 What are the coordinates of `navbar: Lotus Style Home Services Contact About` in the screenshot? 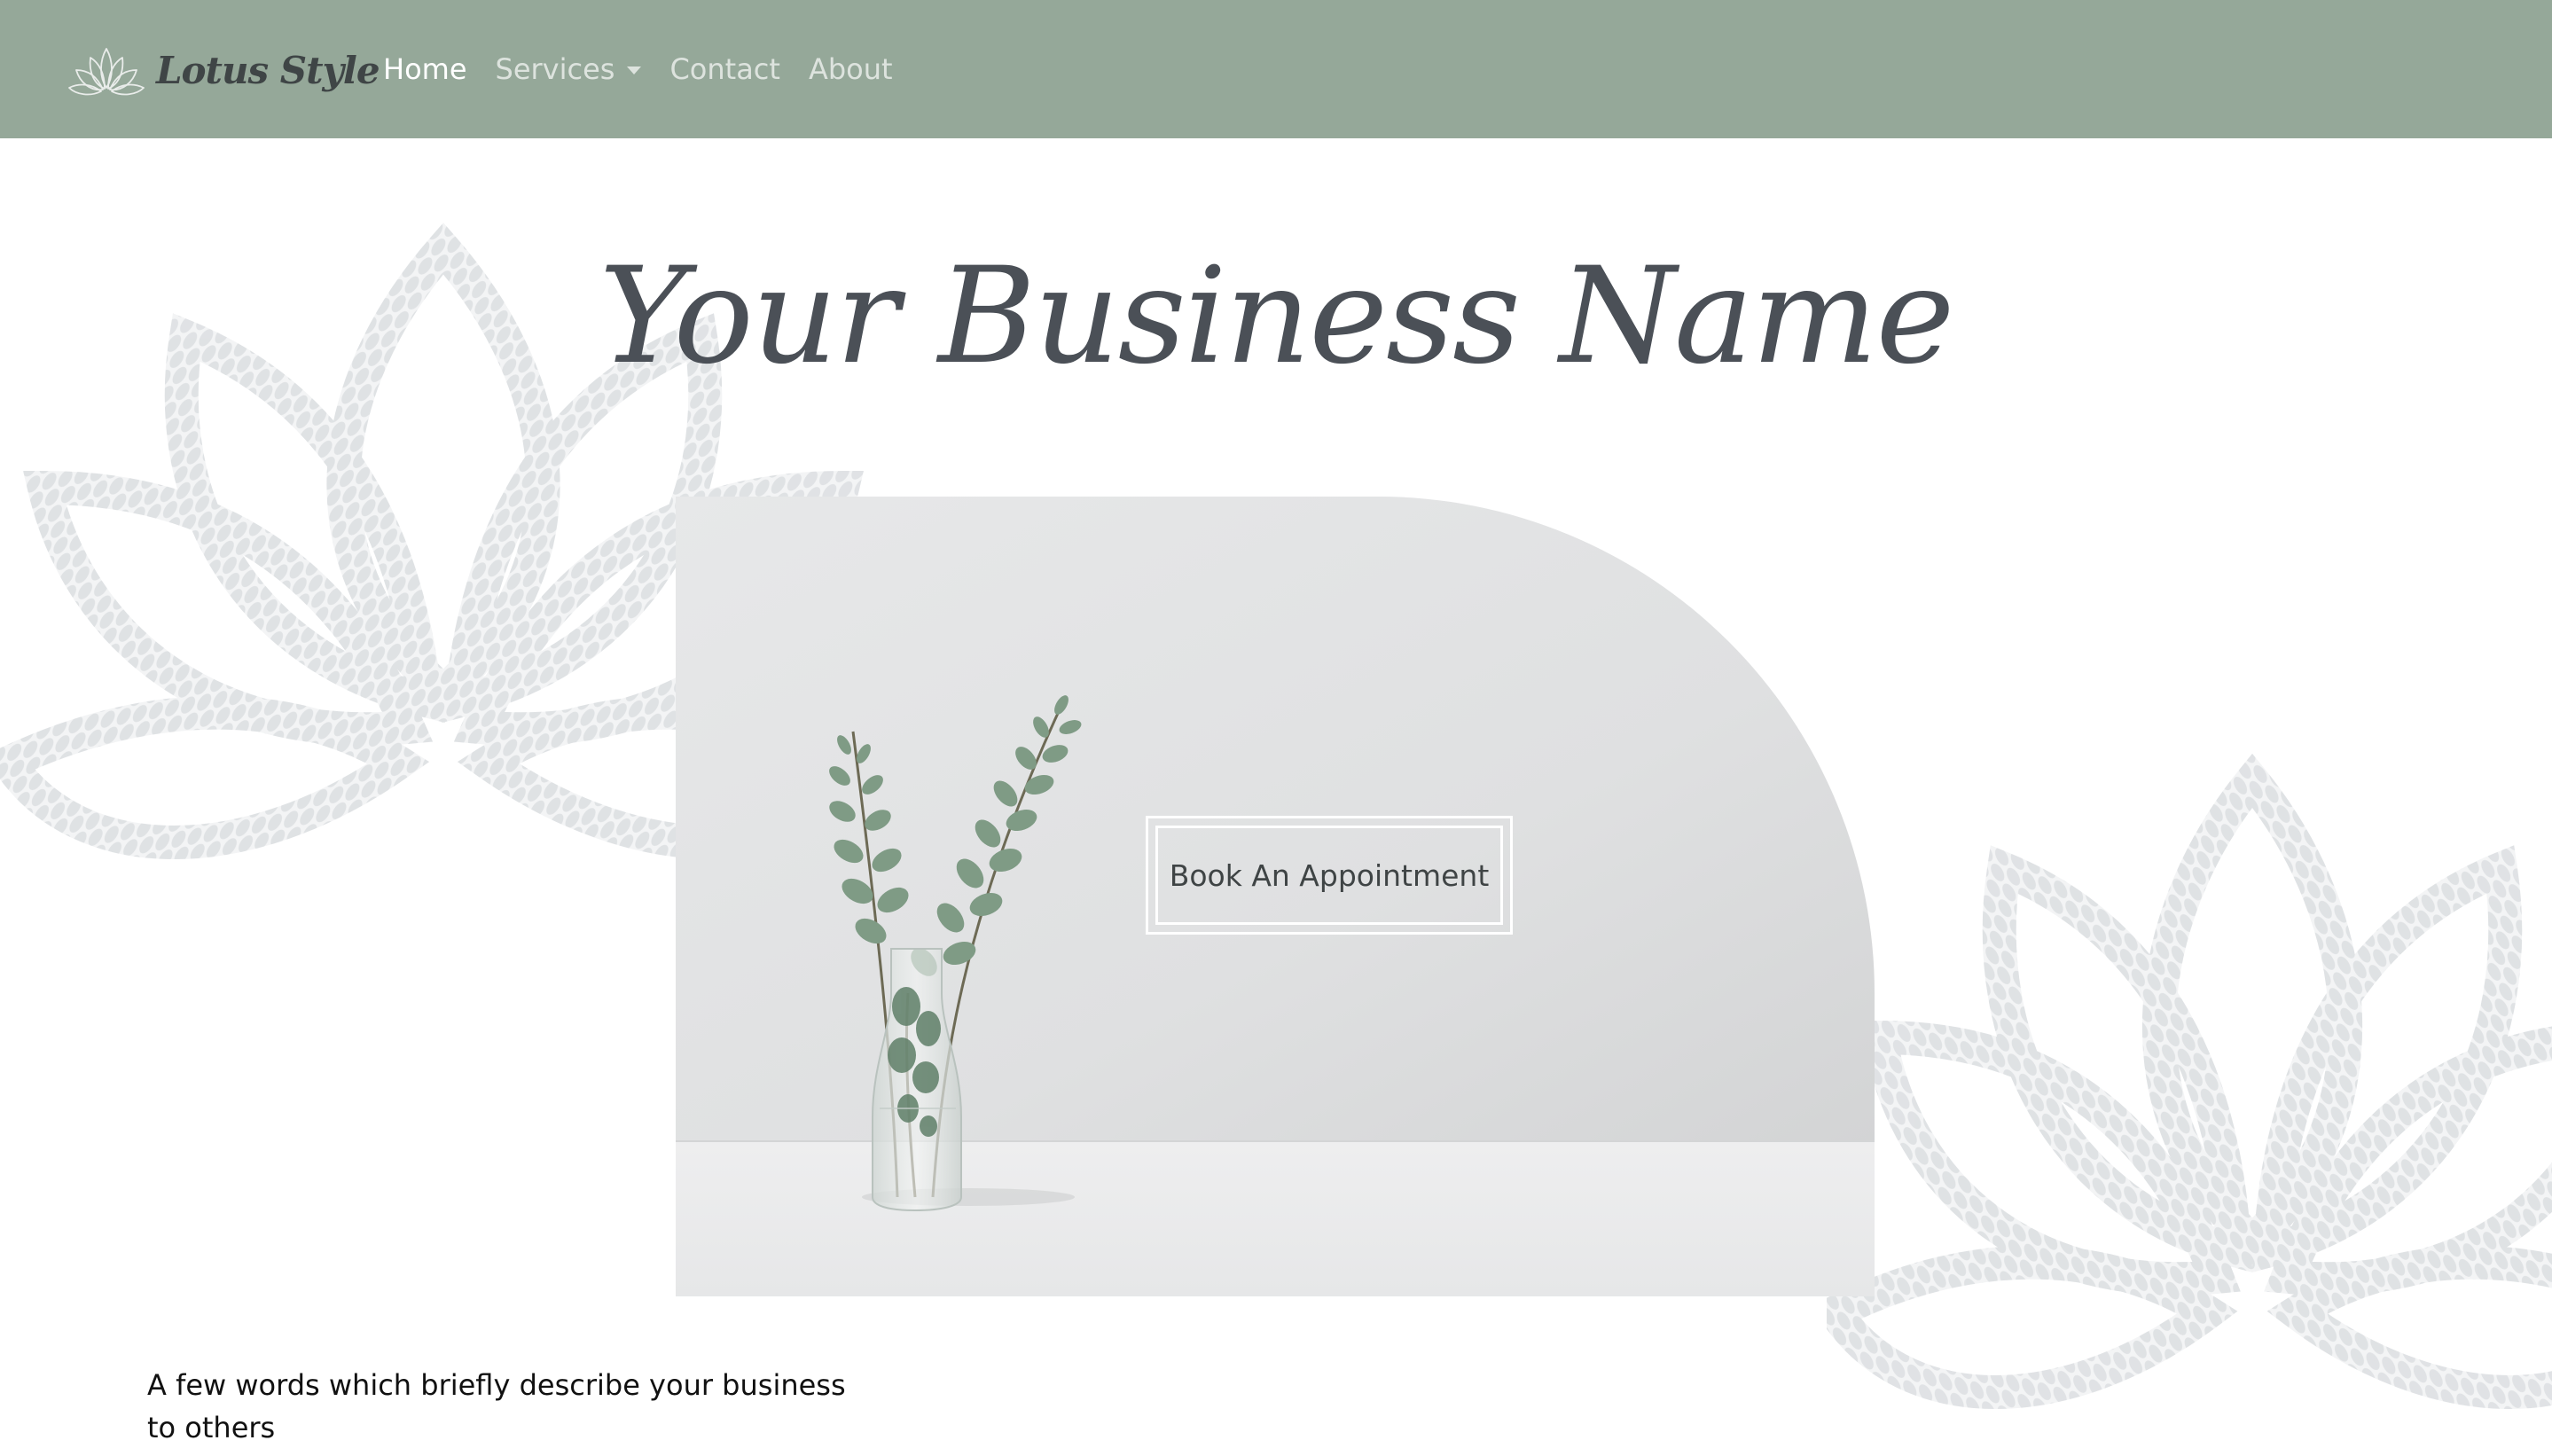 It's located at (1276, 69).